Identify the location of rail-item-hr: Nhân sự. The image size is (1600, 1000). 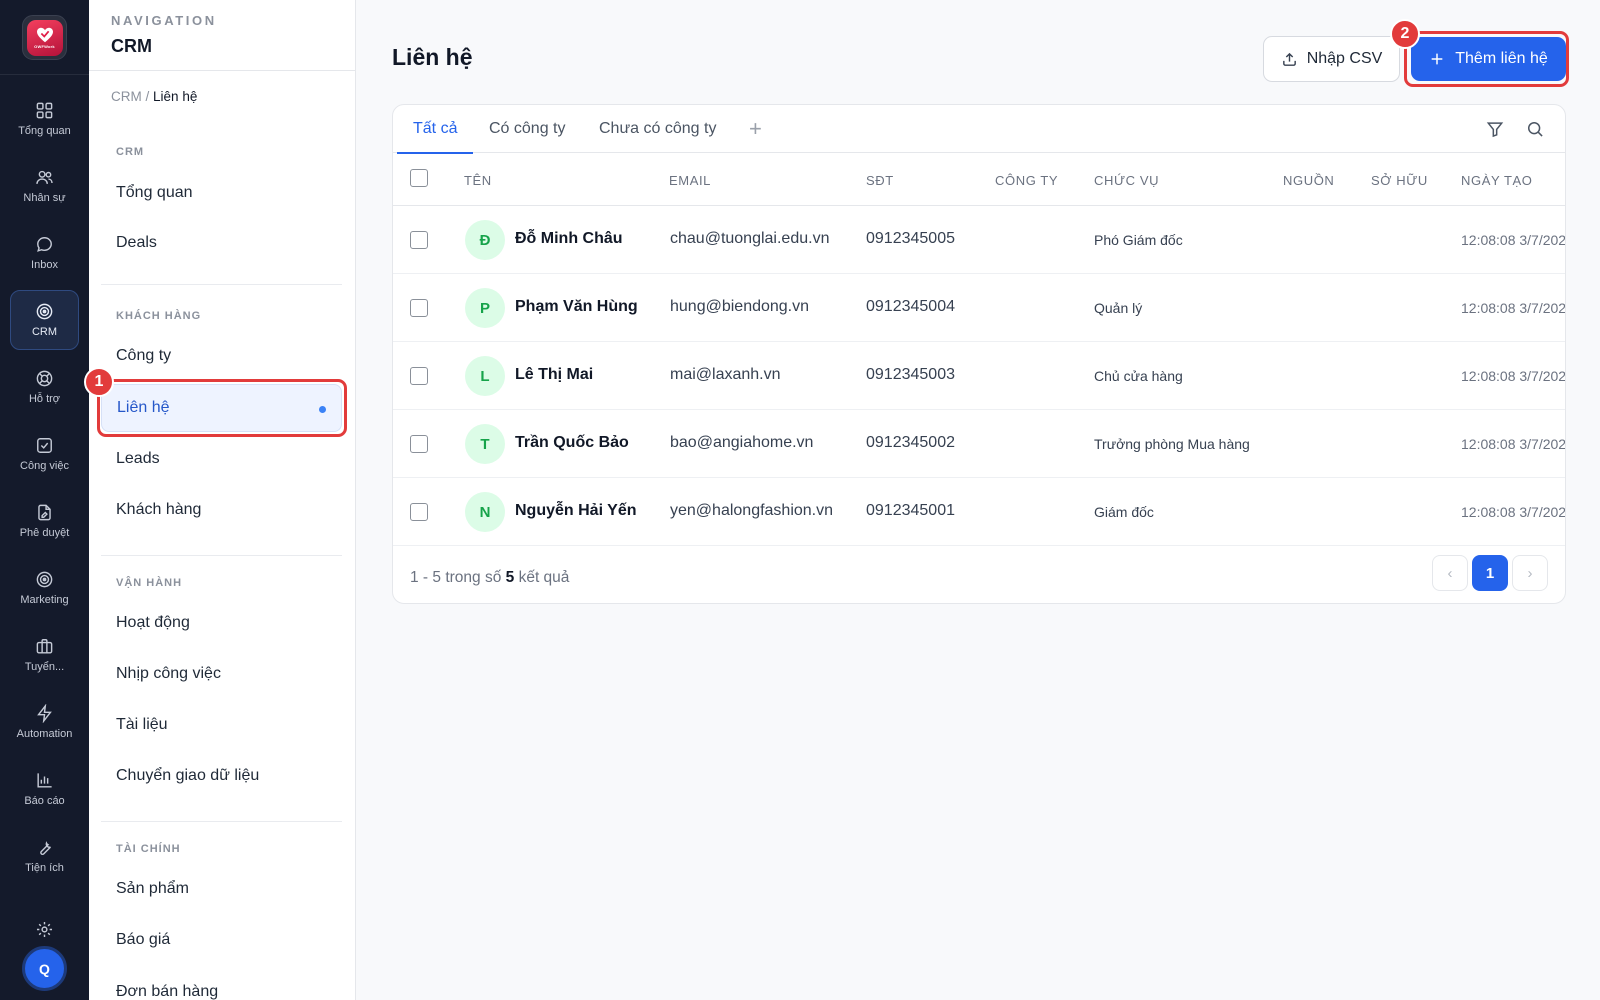
(44, 186).